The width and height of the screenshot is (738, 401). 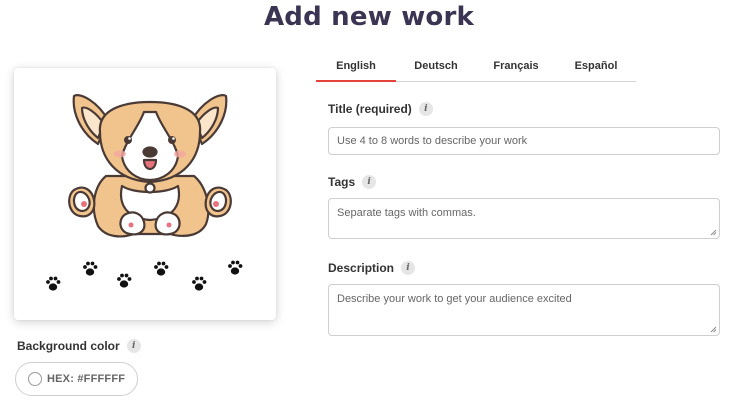 What do you see at coordinates (368, 17) in the screenshot?
I see `page-title: Add new work` at bounding box center [368, 17].